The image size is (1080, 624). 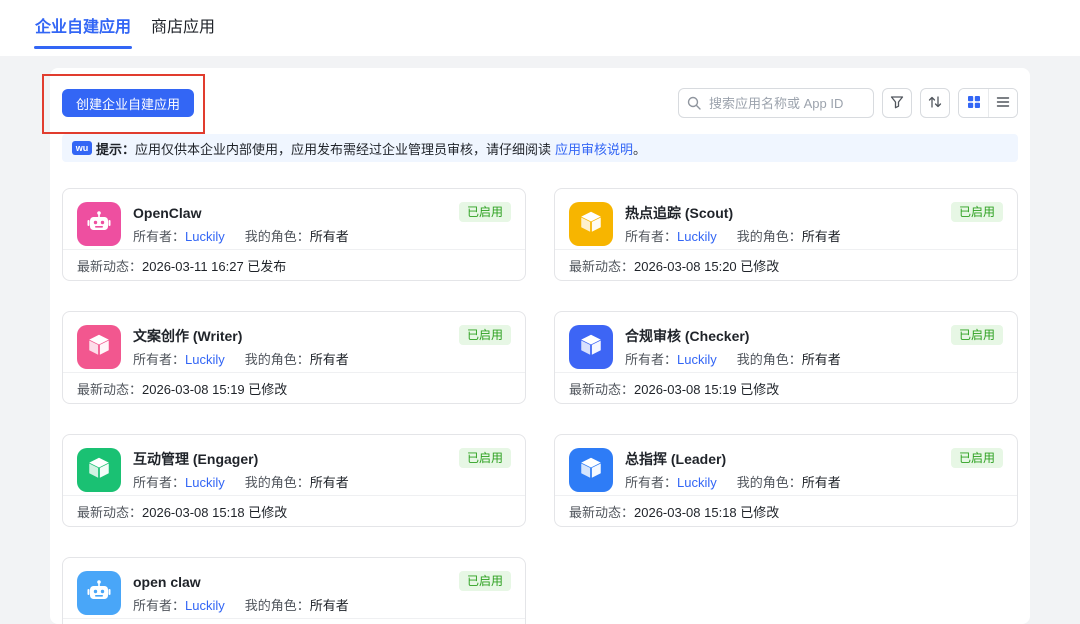 What do you see at coordinates (241, 347) in the screenshot?
I see `app-card-text: 文案创作 (Writer) 所有者：Luckily 我的角色：所有者` at bounding box center [241, 347].